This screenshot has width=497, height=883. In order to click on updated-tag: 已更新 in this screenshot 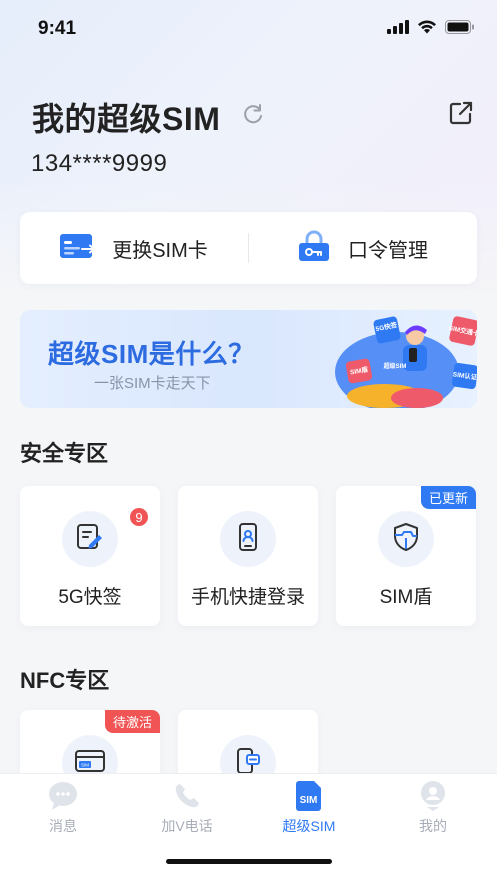, I will do `click(448, 497)`.